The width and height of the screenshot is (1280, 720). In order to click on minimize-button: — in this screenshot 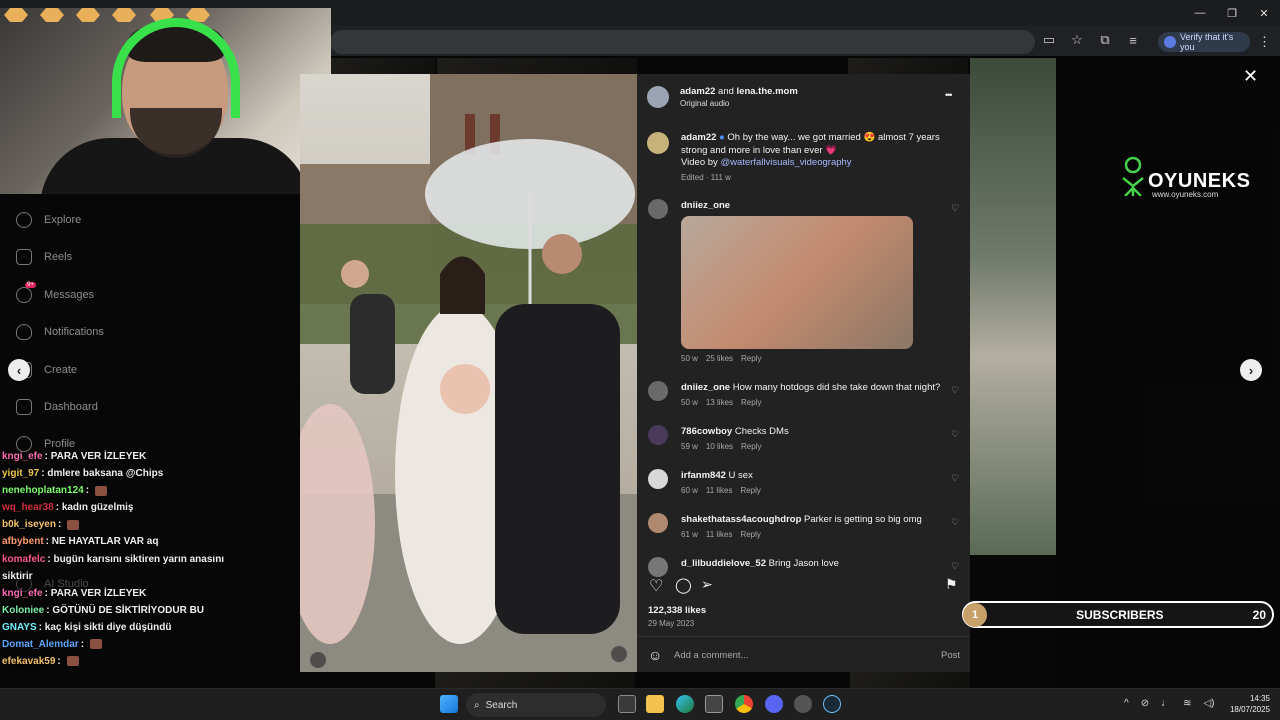, I will do `click(1200, 13)`.